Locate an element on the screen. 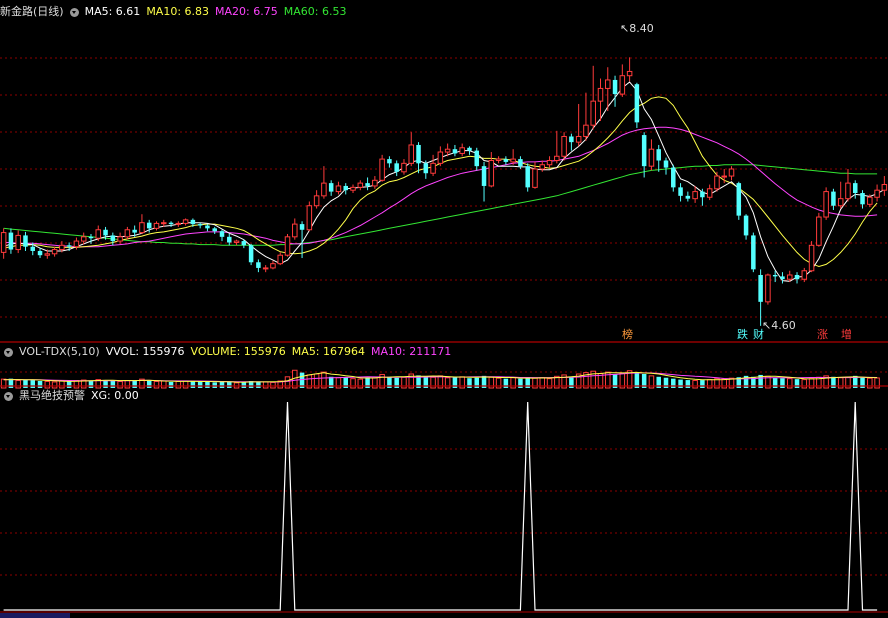  low-price-label: ↖4.60 is located at coordinates (779, 325).